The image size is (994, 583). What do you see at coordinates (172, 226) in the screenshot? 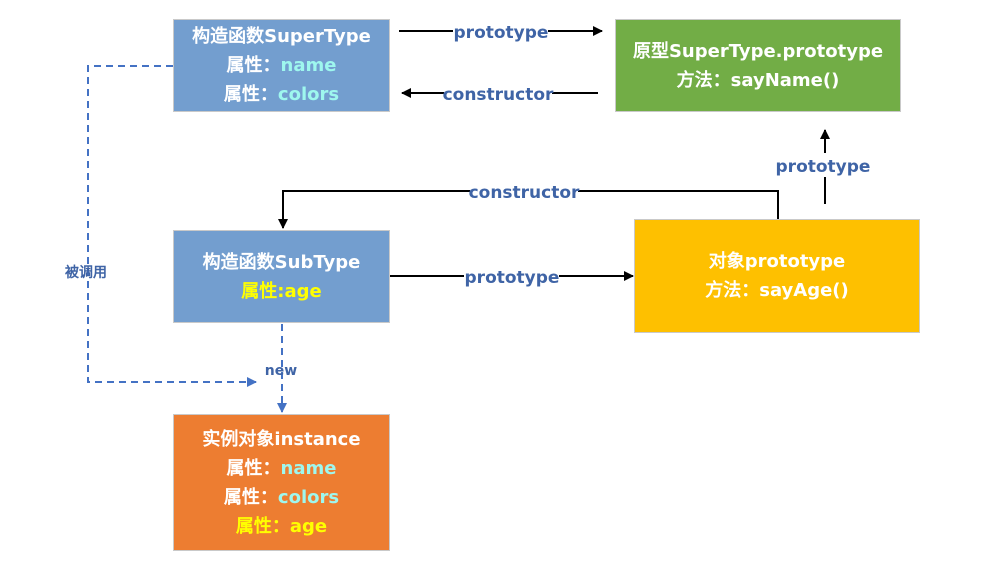
I see `edge-called-by` at bounding box center [172, 226].